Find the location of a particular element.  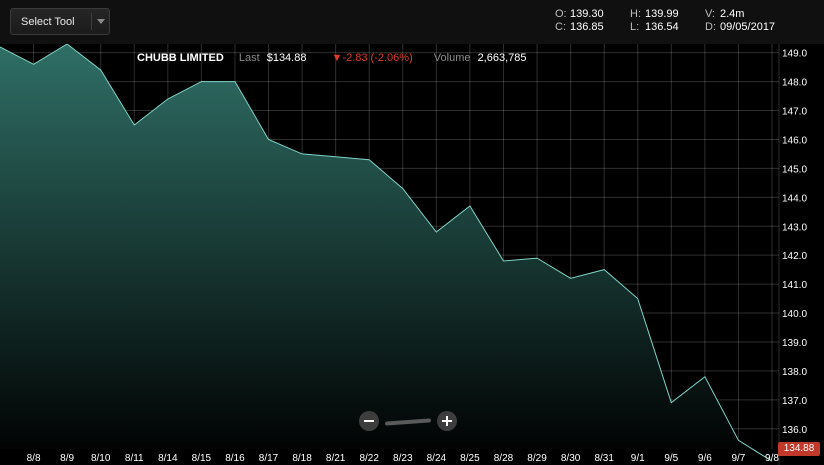

y-tick-label: 148.0 is located at coordinates (794, 83).